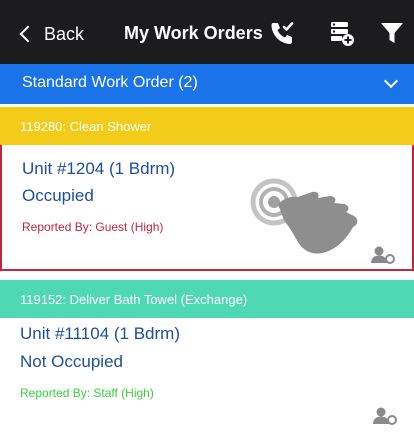  Describe the element at coordinates (100, 333) in the screenshot. I see `unit-label: Unit #11104 (1 Bdrm)` at that location.